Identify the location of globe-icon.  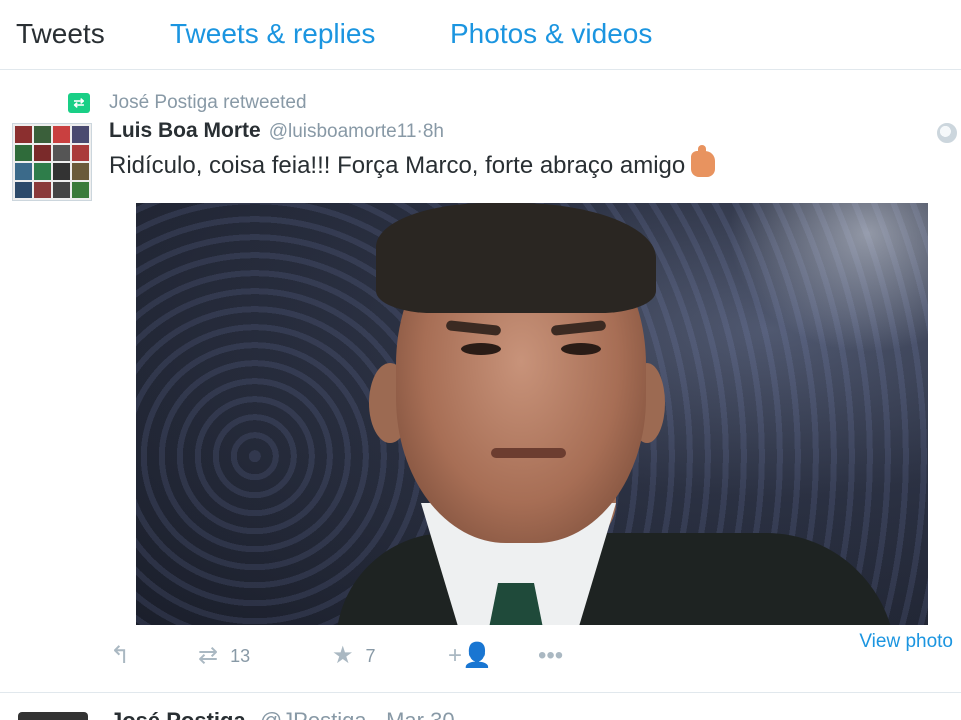
(947, 133).